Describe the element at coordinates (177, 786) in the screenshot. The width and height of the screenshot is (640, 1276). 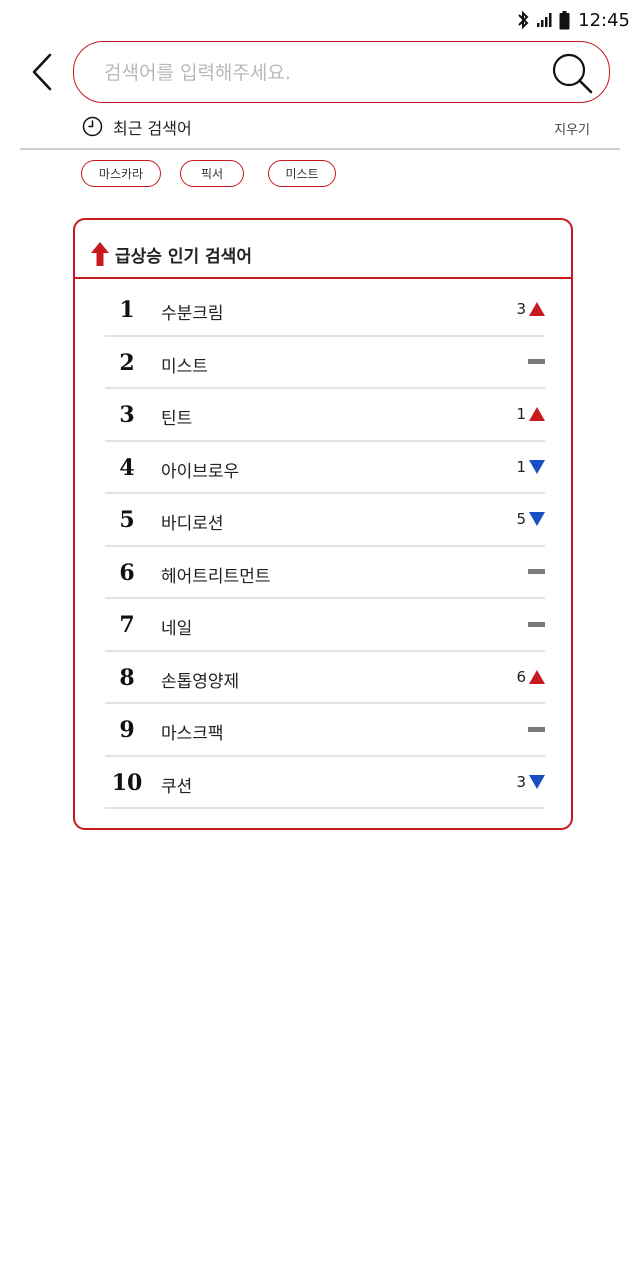
I see `rank-term: 쿠션` at that location.